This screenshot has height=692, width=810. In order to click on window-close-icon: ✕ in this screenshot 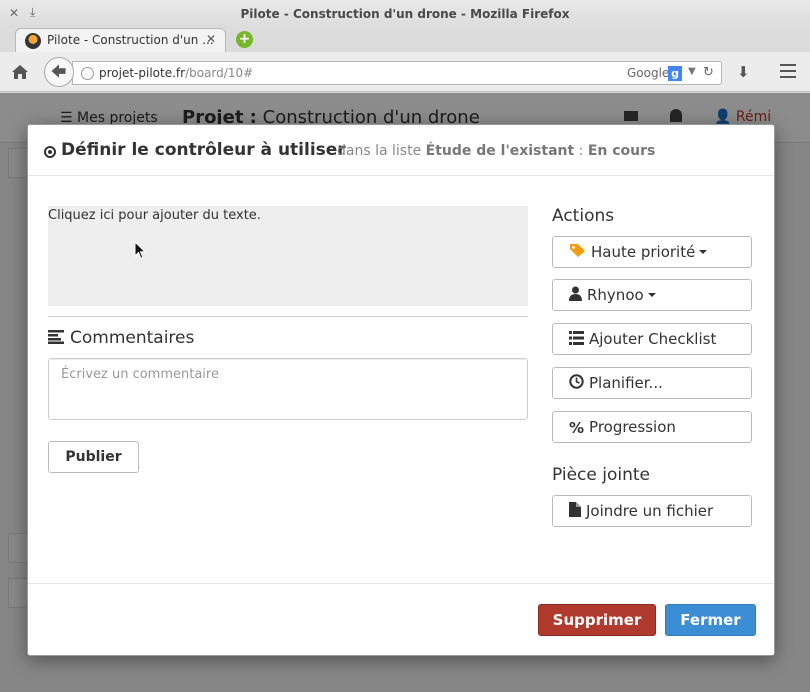, I will do `click(14, 13)`.